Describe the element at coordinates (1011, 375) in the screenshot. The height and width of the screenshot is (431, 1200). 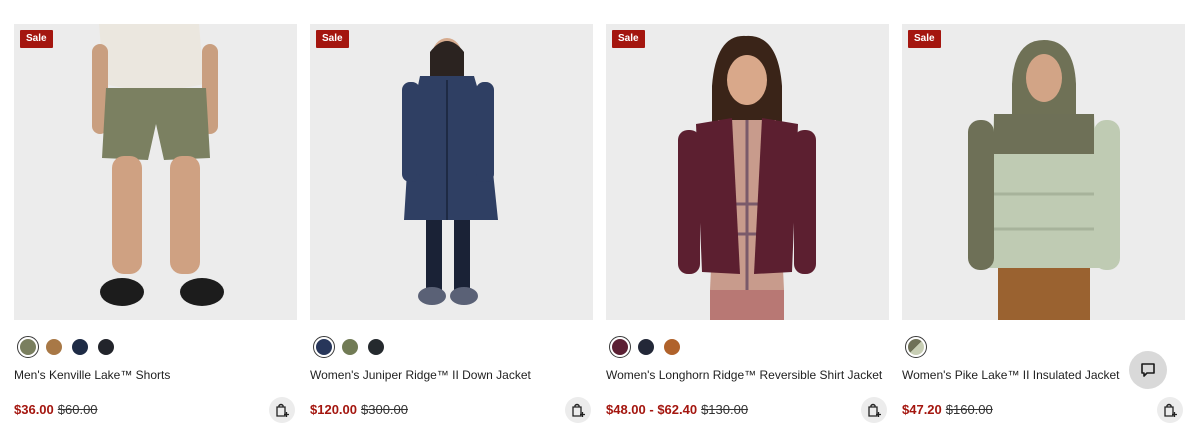
I see `product-name: Women's Pike Lake™ II Insulated Jacket` at that location.